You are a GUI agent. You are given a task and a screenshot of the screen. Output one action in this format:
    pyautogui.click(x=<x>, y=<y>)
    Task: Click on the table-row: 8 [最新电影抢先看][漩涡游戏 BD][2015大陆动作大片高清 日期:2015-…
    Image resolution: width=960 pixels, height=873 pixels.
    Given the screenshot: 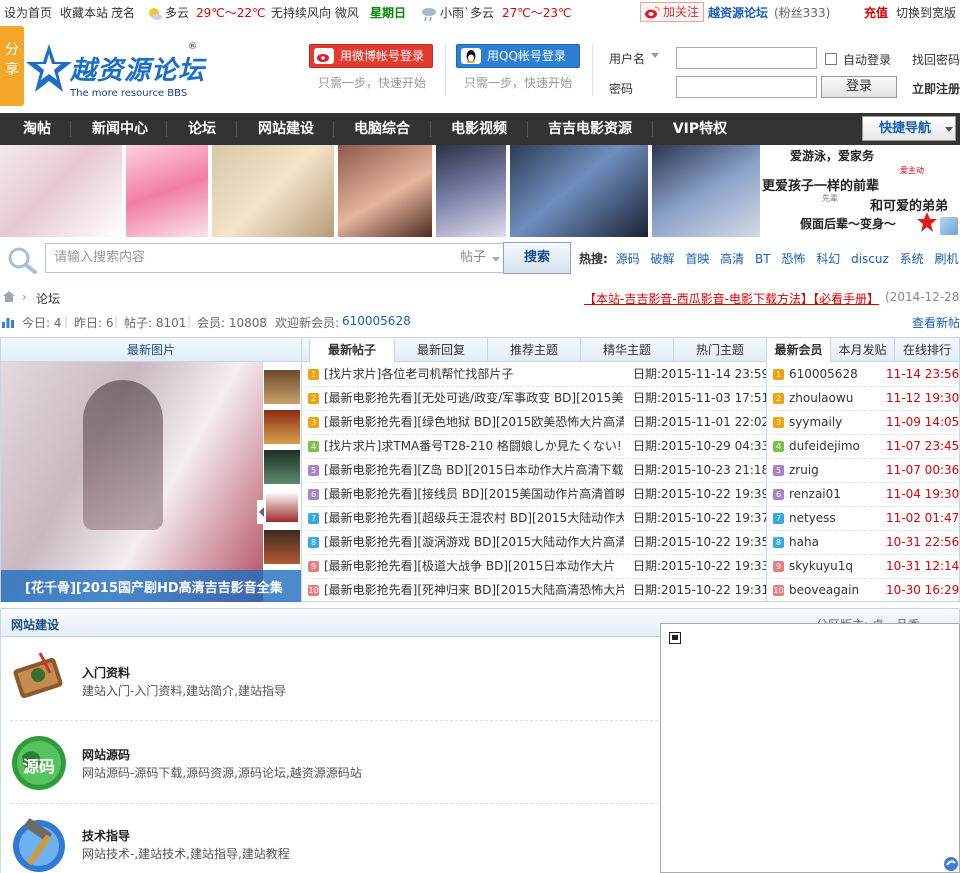 What is the action you would take?
    pyautogui.click(x=537, y=542)
    